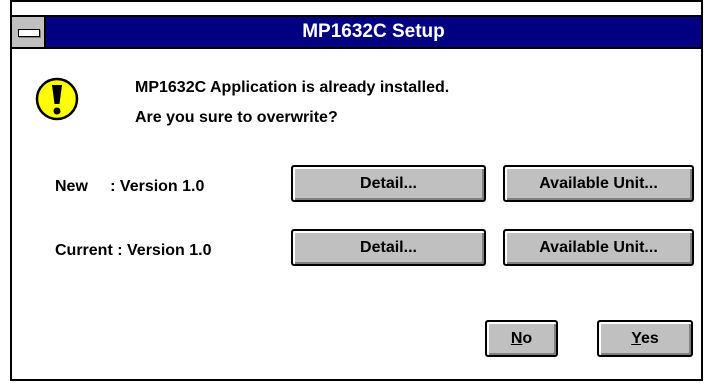 This screenshot has width=712, height=383. Describe the element at coordinates (636, 338) in the screenshot. I see `yes-mnemonic: Y` at that location.